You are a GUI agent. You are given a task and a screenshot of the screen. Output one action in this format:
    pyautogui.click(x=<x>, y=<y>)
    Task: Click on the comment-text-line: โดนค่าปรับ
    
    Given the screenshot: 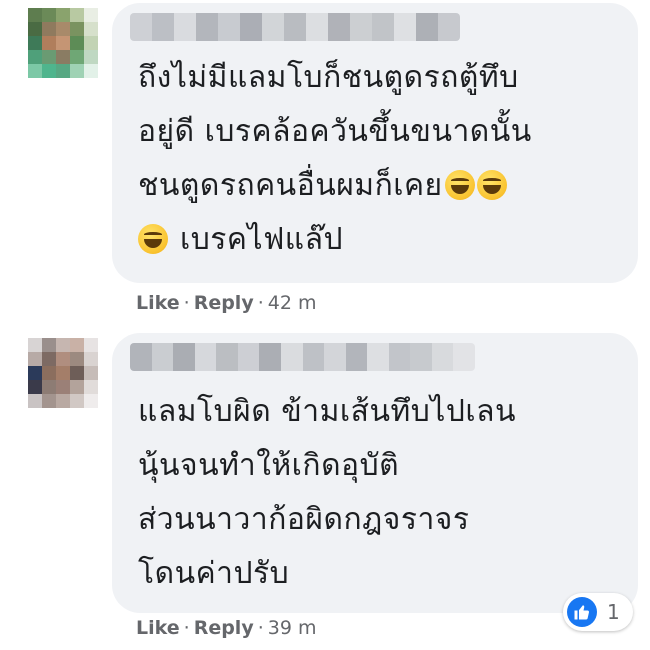 What is the action you would take?
    pyautogui.click(x=214, y=573)
    